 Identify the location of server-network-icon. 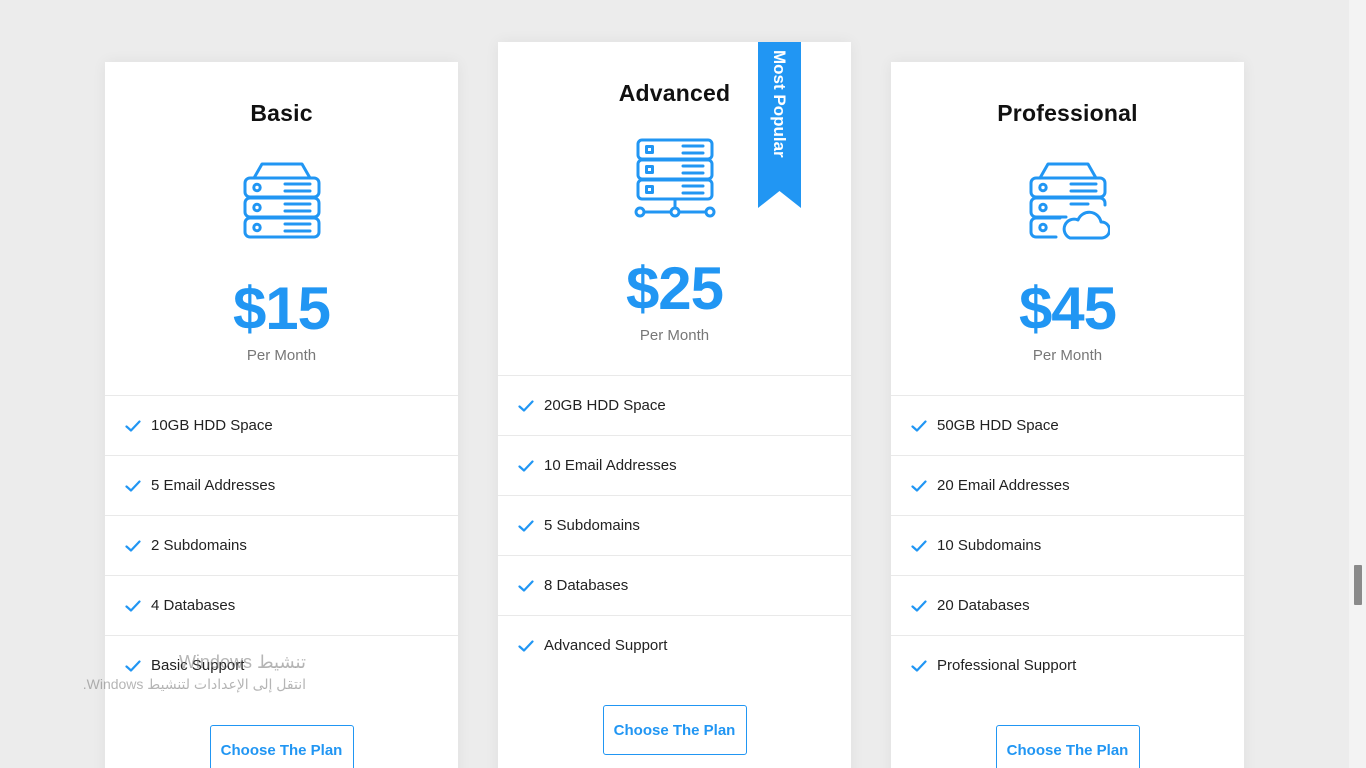
(674, 178).